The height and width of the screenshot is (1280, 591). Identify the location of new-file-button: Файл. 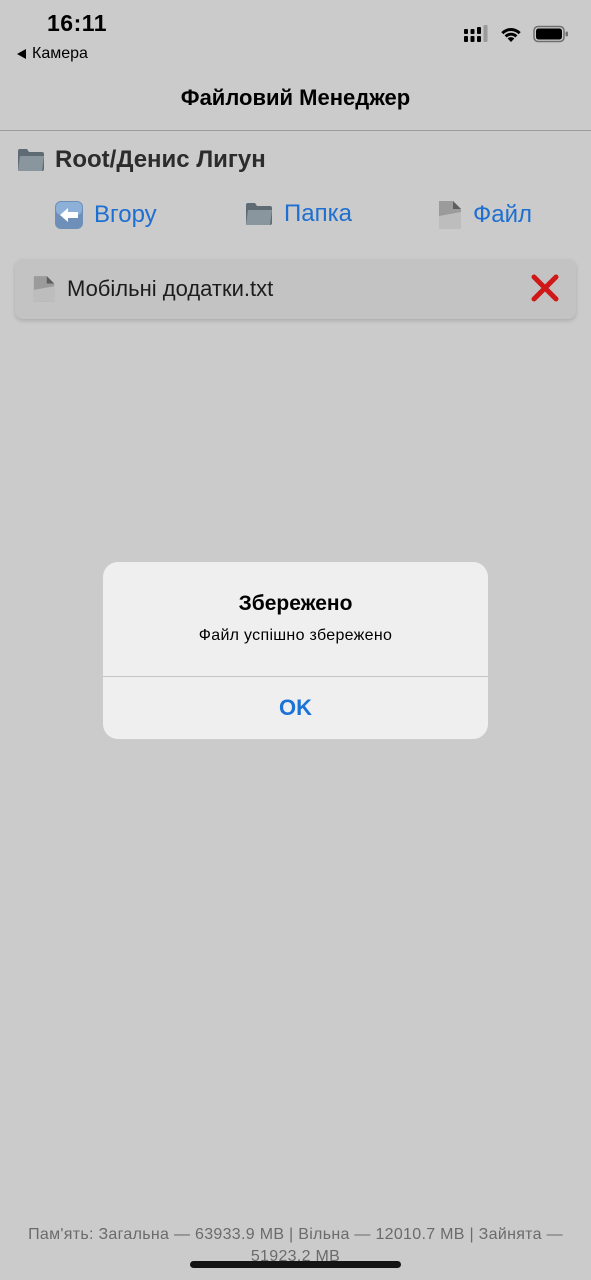
(484, 215).